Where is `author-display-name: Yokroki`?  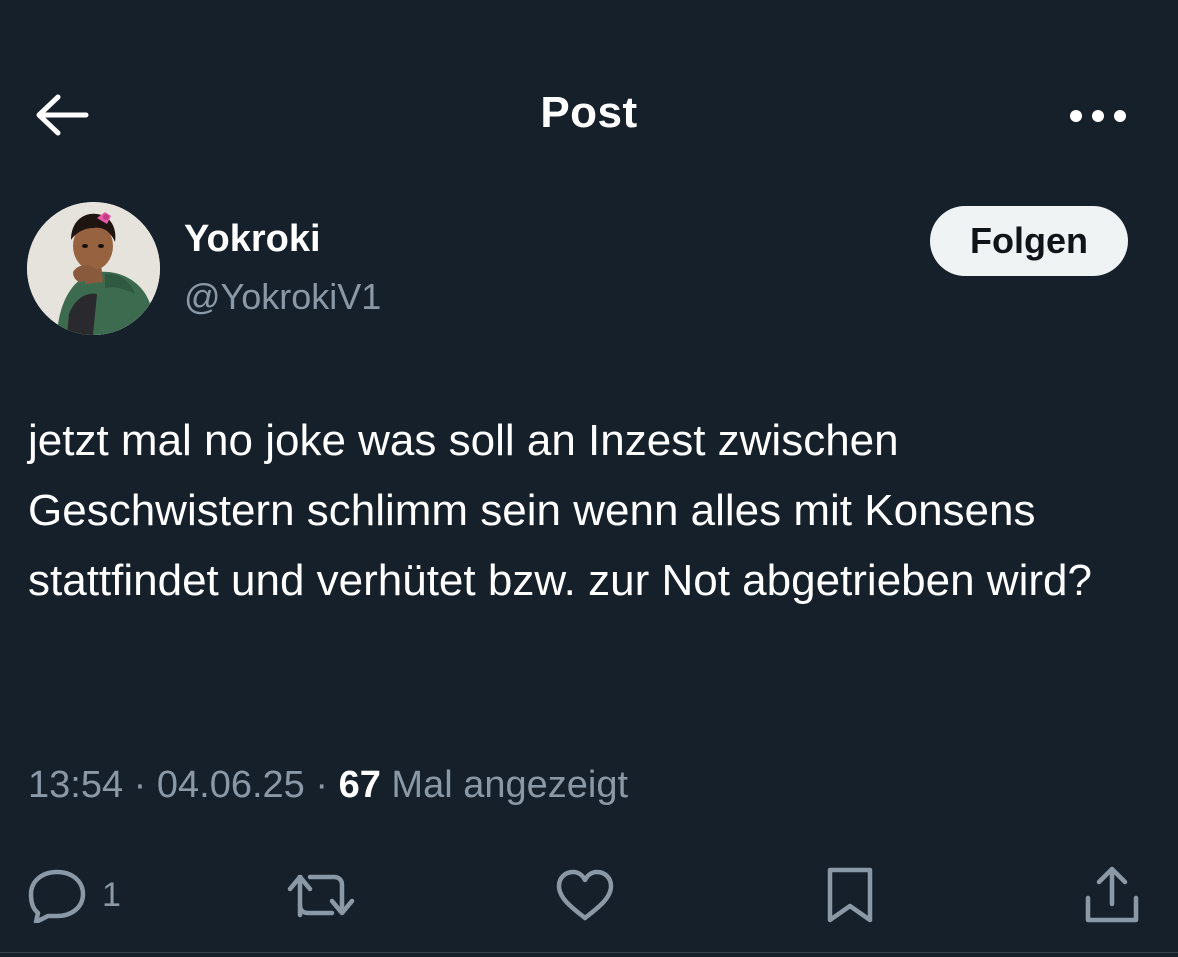
author-display-name: Yokroki is located at coordinates (252, 239).